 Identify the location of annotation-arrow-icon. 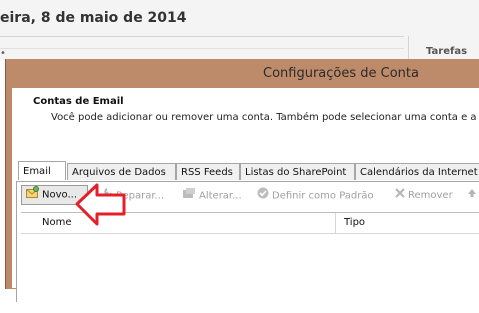
(100, 204).